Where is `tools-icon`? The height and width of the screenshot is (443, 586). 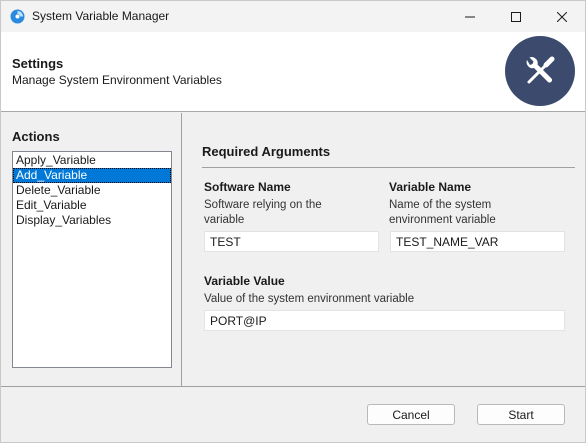
tools-icon is located at coordinates (540, 71).